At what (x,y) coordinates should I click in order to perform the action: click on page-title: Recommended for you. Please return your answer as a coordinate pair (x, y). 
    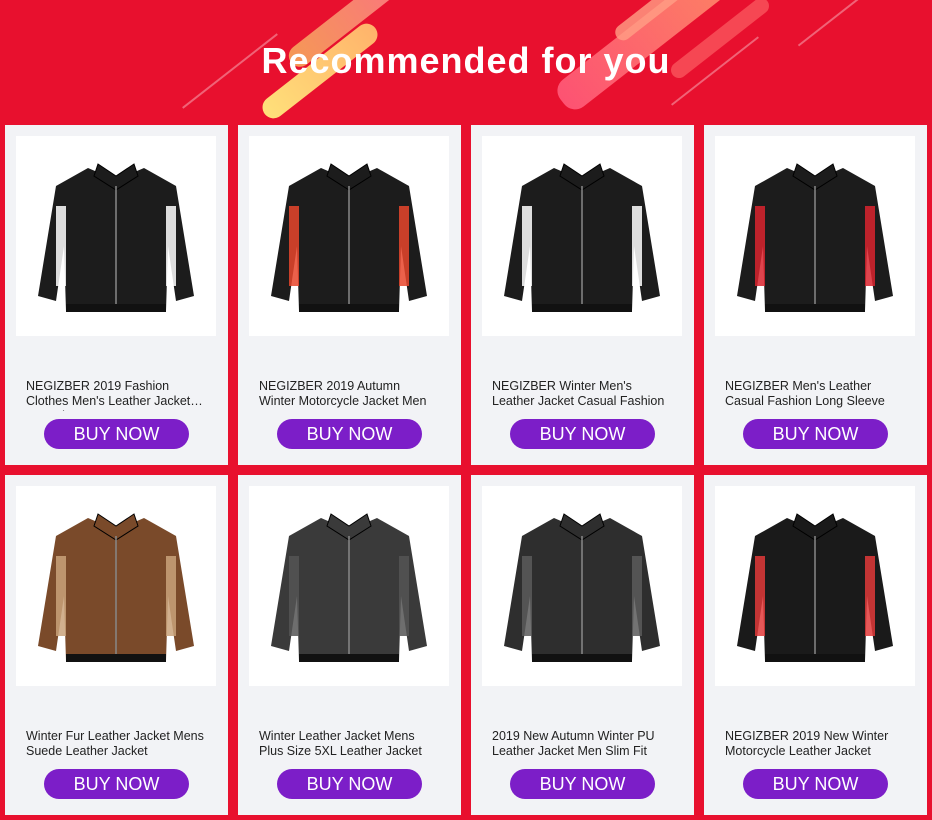
    Looking at the image, I should click on (466, 60).